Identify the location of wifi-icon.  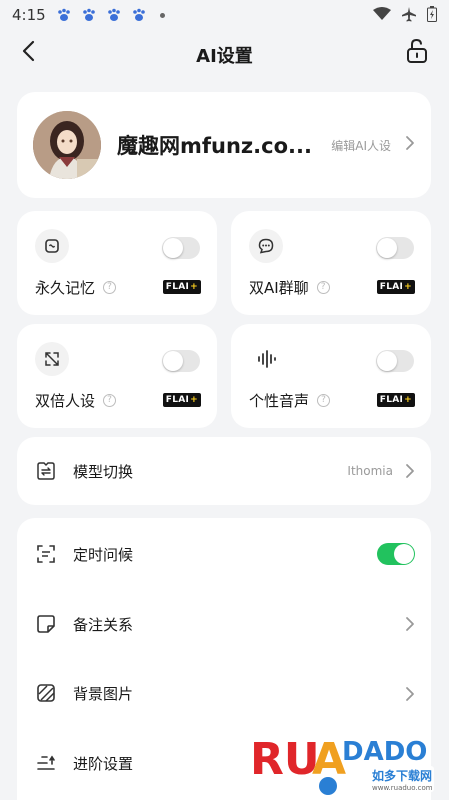
(382, 16).